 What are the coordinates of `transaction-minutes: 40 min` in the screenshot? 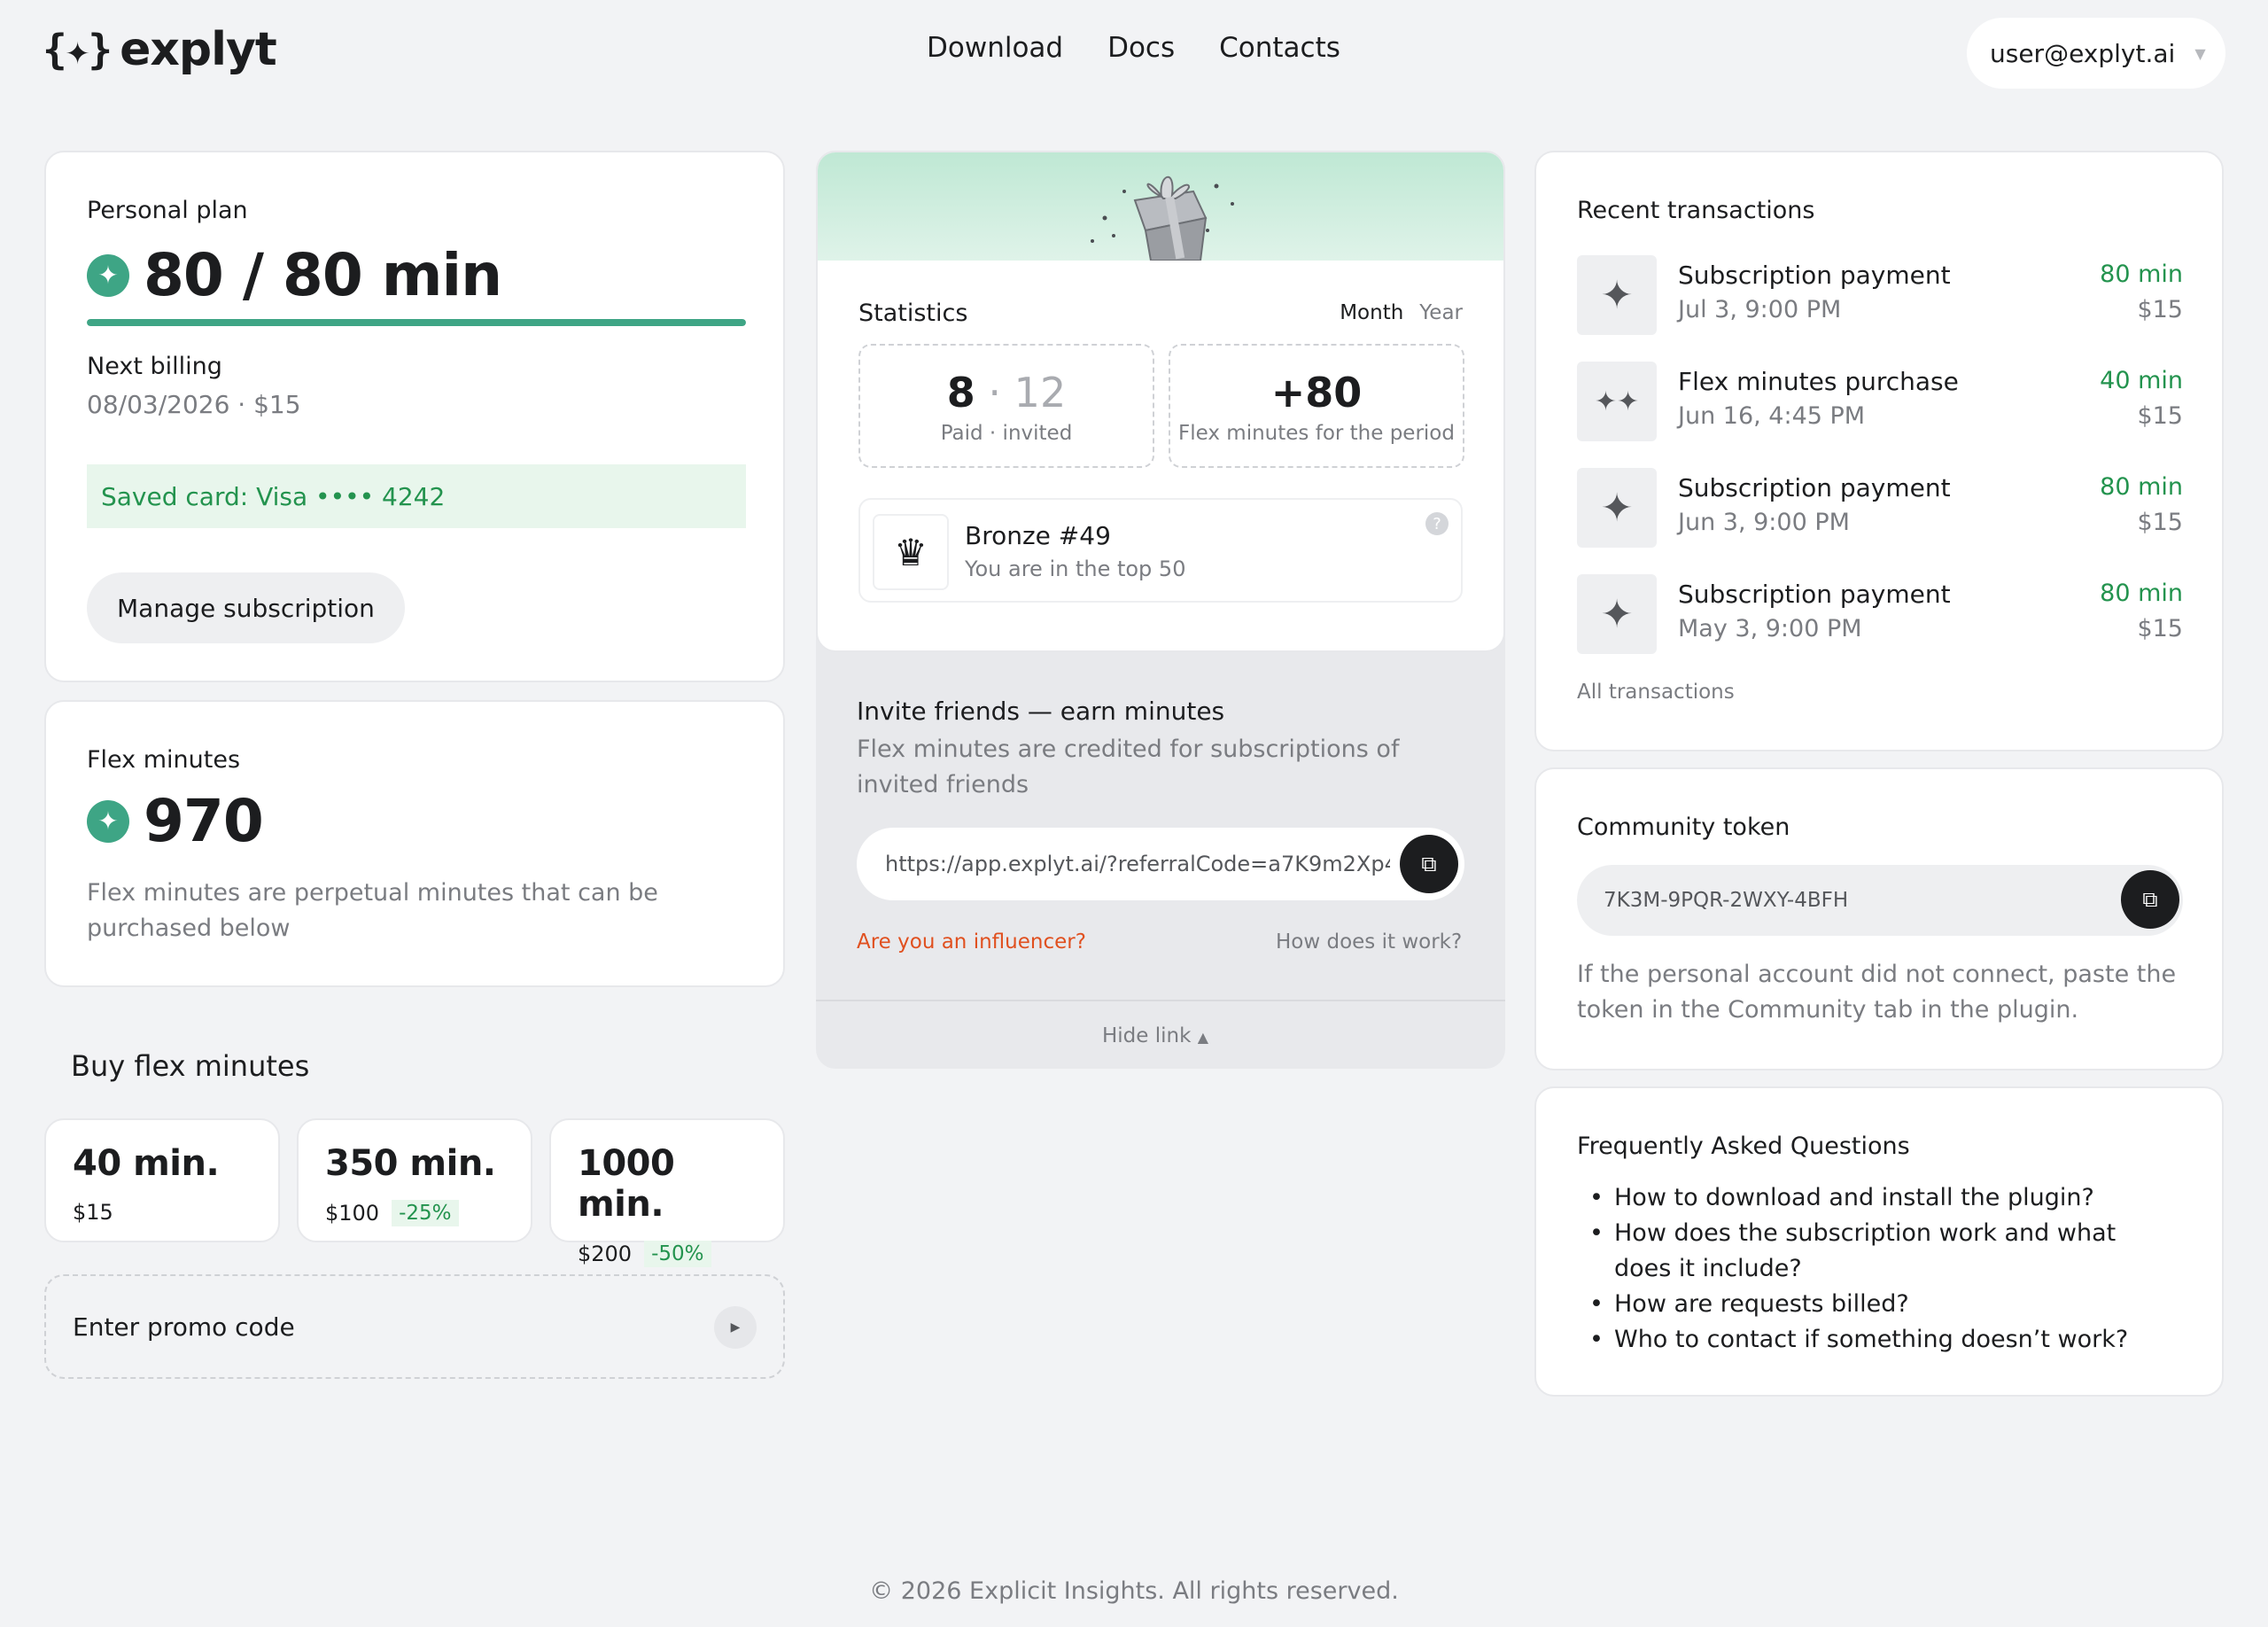 It's located at (2141, 380).